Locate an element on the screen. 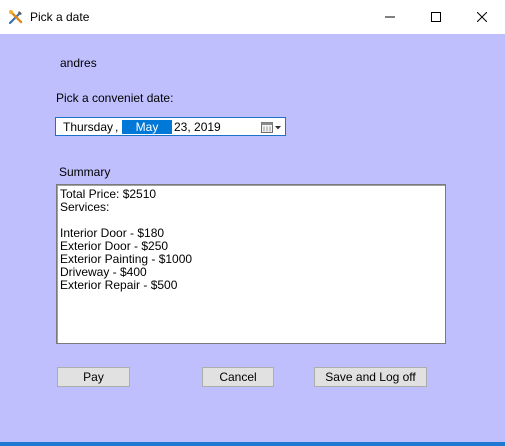 The image size is (505, 446). calendar-dropdown-button is located at coordinates (272, 127).